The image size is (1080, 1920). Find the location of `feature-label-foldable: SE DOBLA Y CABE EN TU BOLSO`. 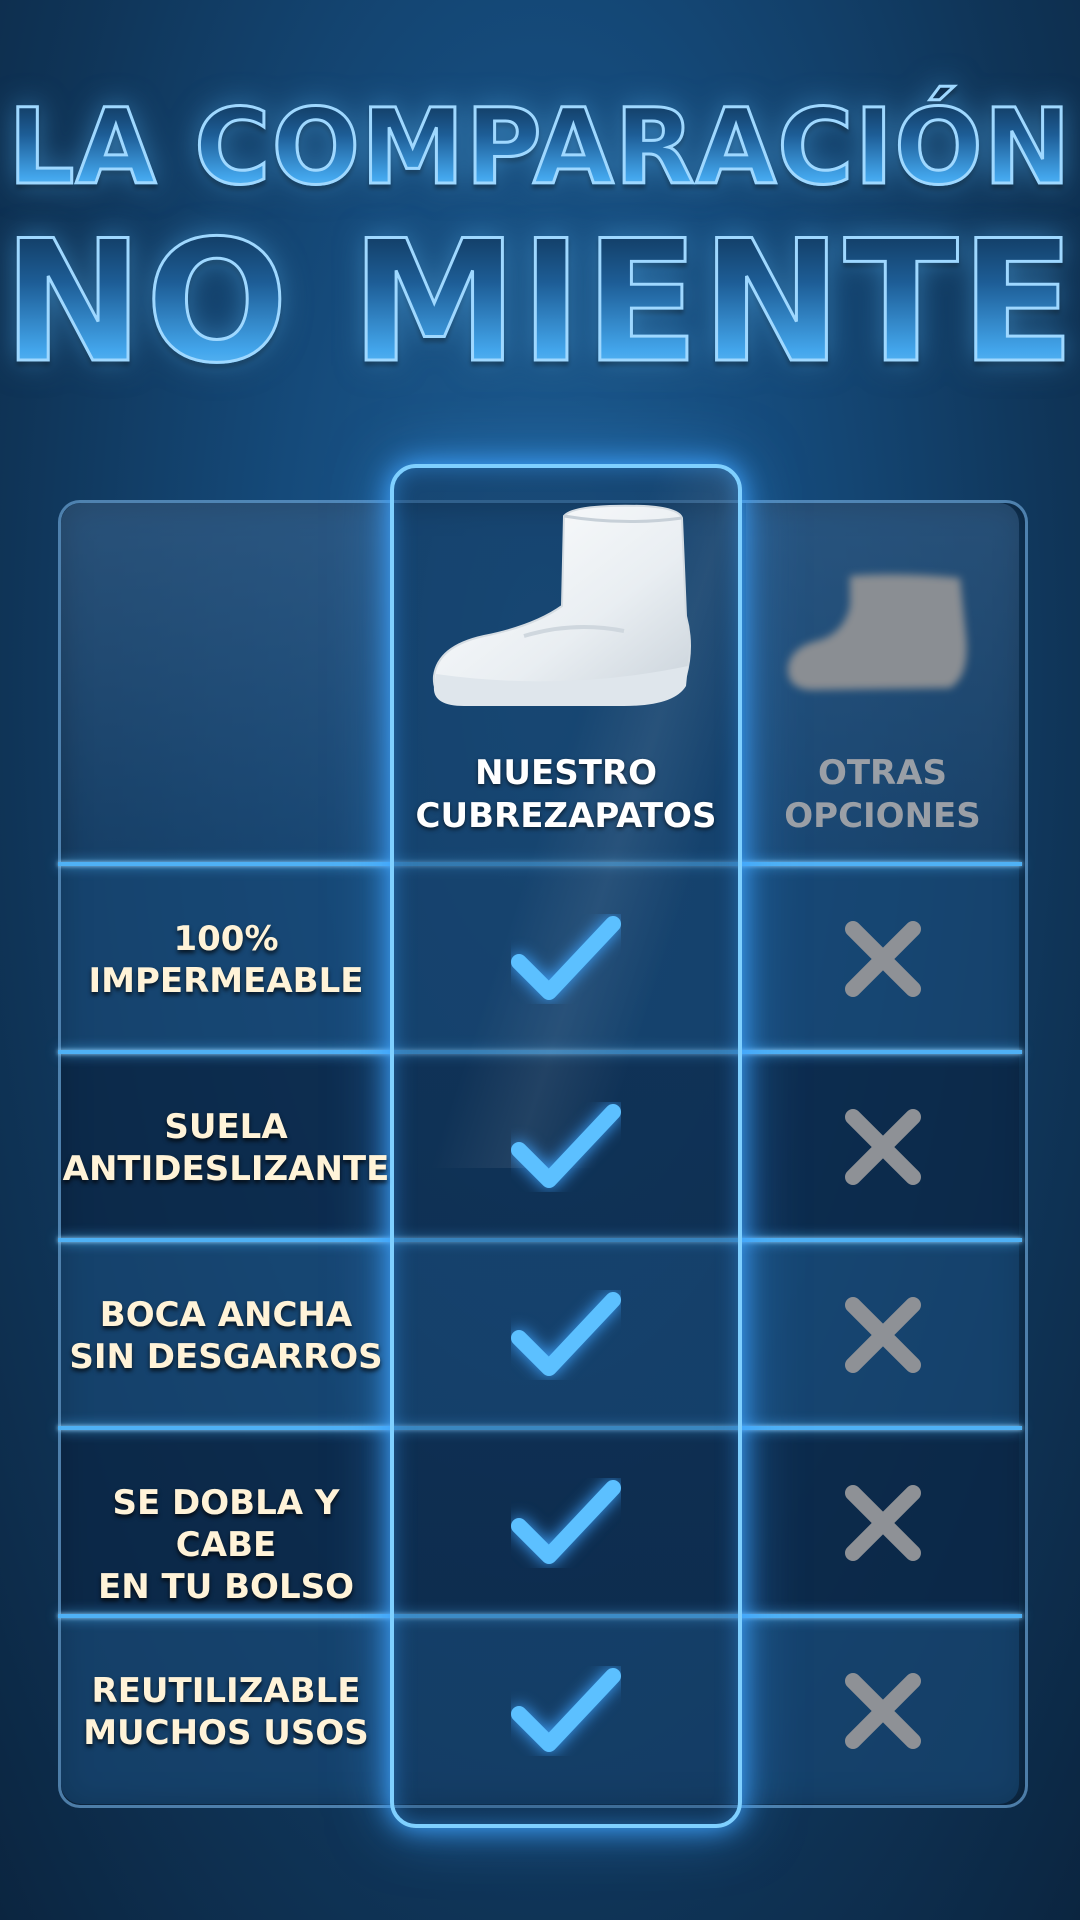

feature-label-foldable: SE DOBLA Y CABE EN TU BOLSO is located at coordinates (226, 1545).